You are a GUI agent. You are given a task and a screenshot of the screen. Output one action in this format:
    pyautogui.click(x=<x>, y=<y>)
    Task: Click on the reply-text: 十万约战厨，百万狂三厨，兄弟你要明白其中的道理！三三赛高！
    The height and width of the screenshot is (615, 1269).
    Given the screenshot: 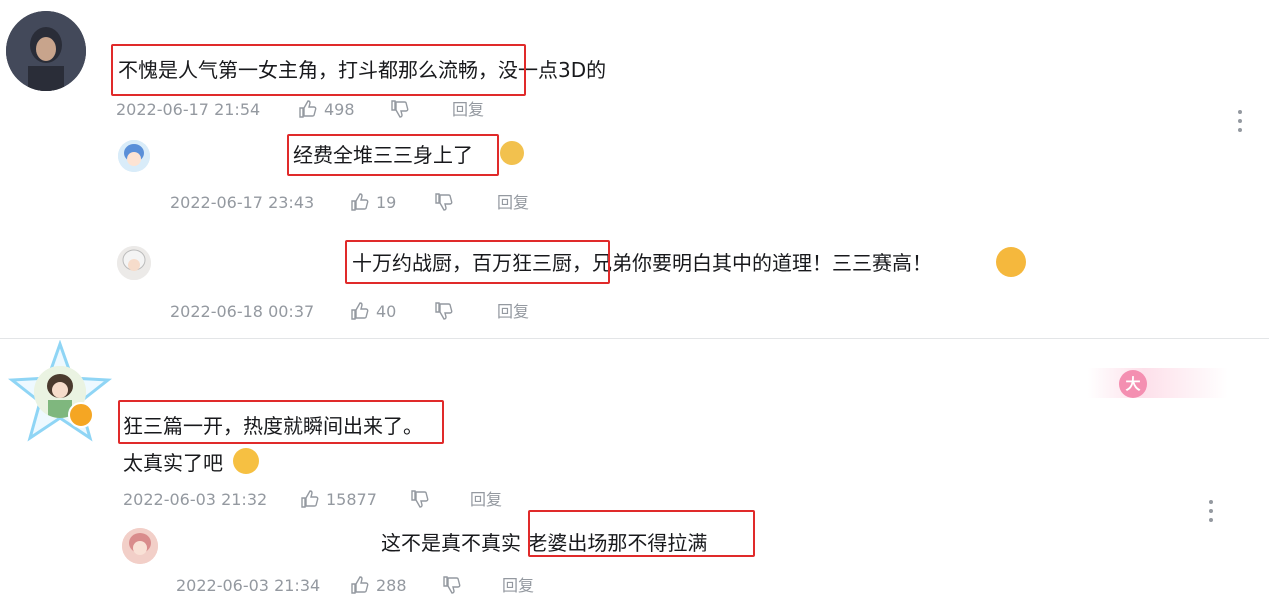 What is the action you would take?
    pyautogui.click(x=642, y=263)
    